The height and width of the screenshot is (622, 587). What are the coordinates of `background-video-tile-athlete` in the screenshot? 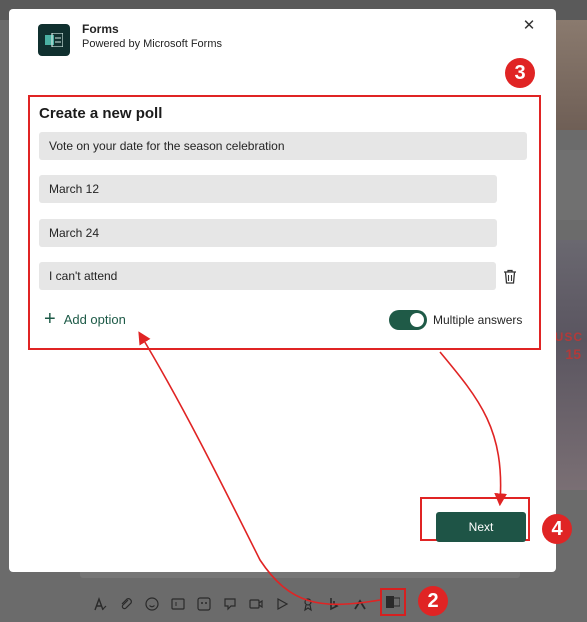 It's located at (569, 365).